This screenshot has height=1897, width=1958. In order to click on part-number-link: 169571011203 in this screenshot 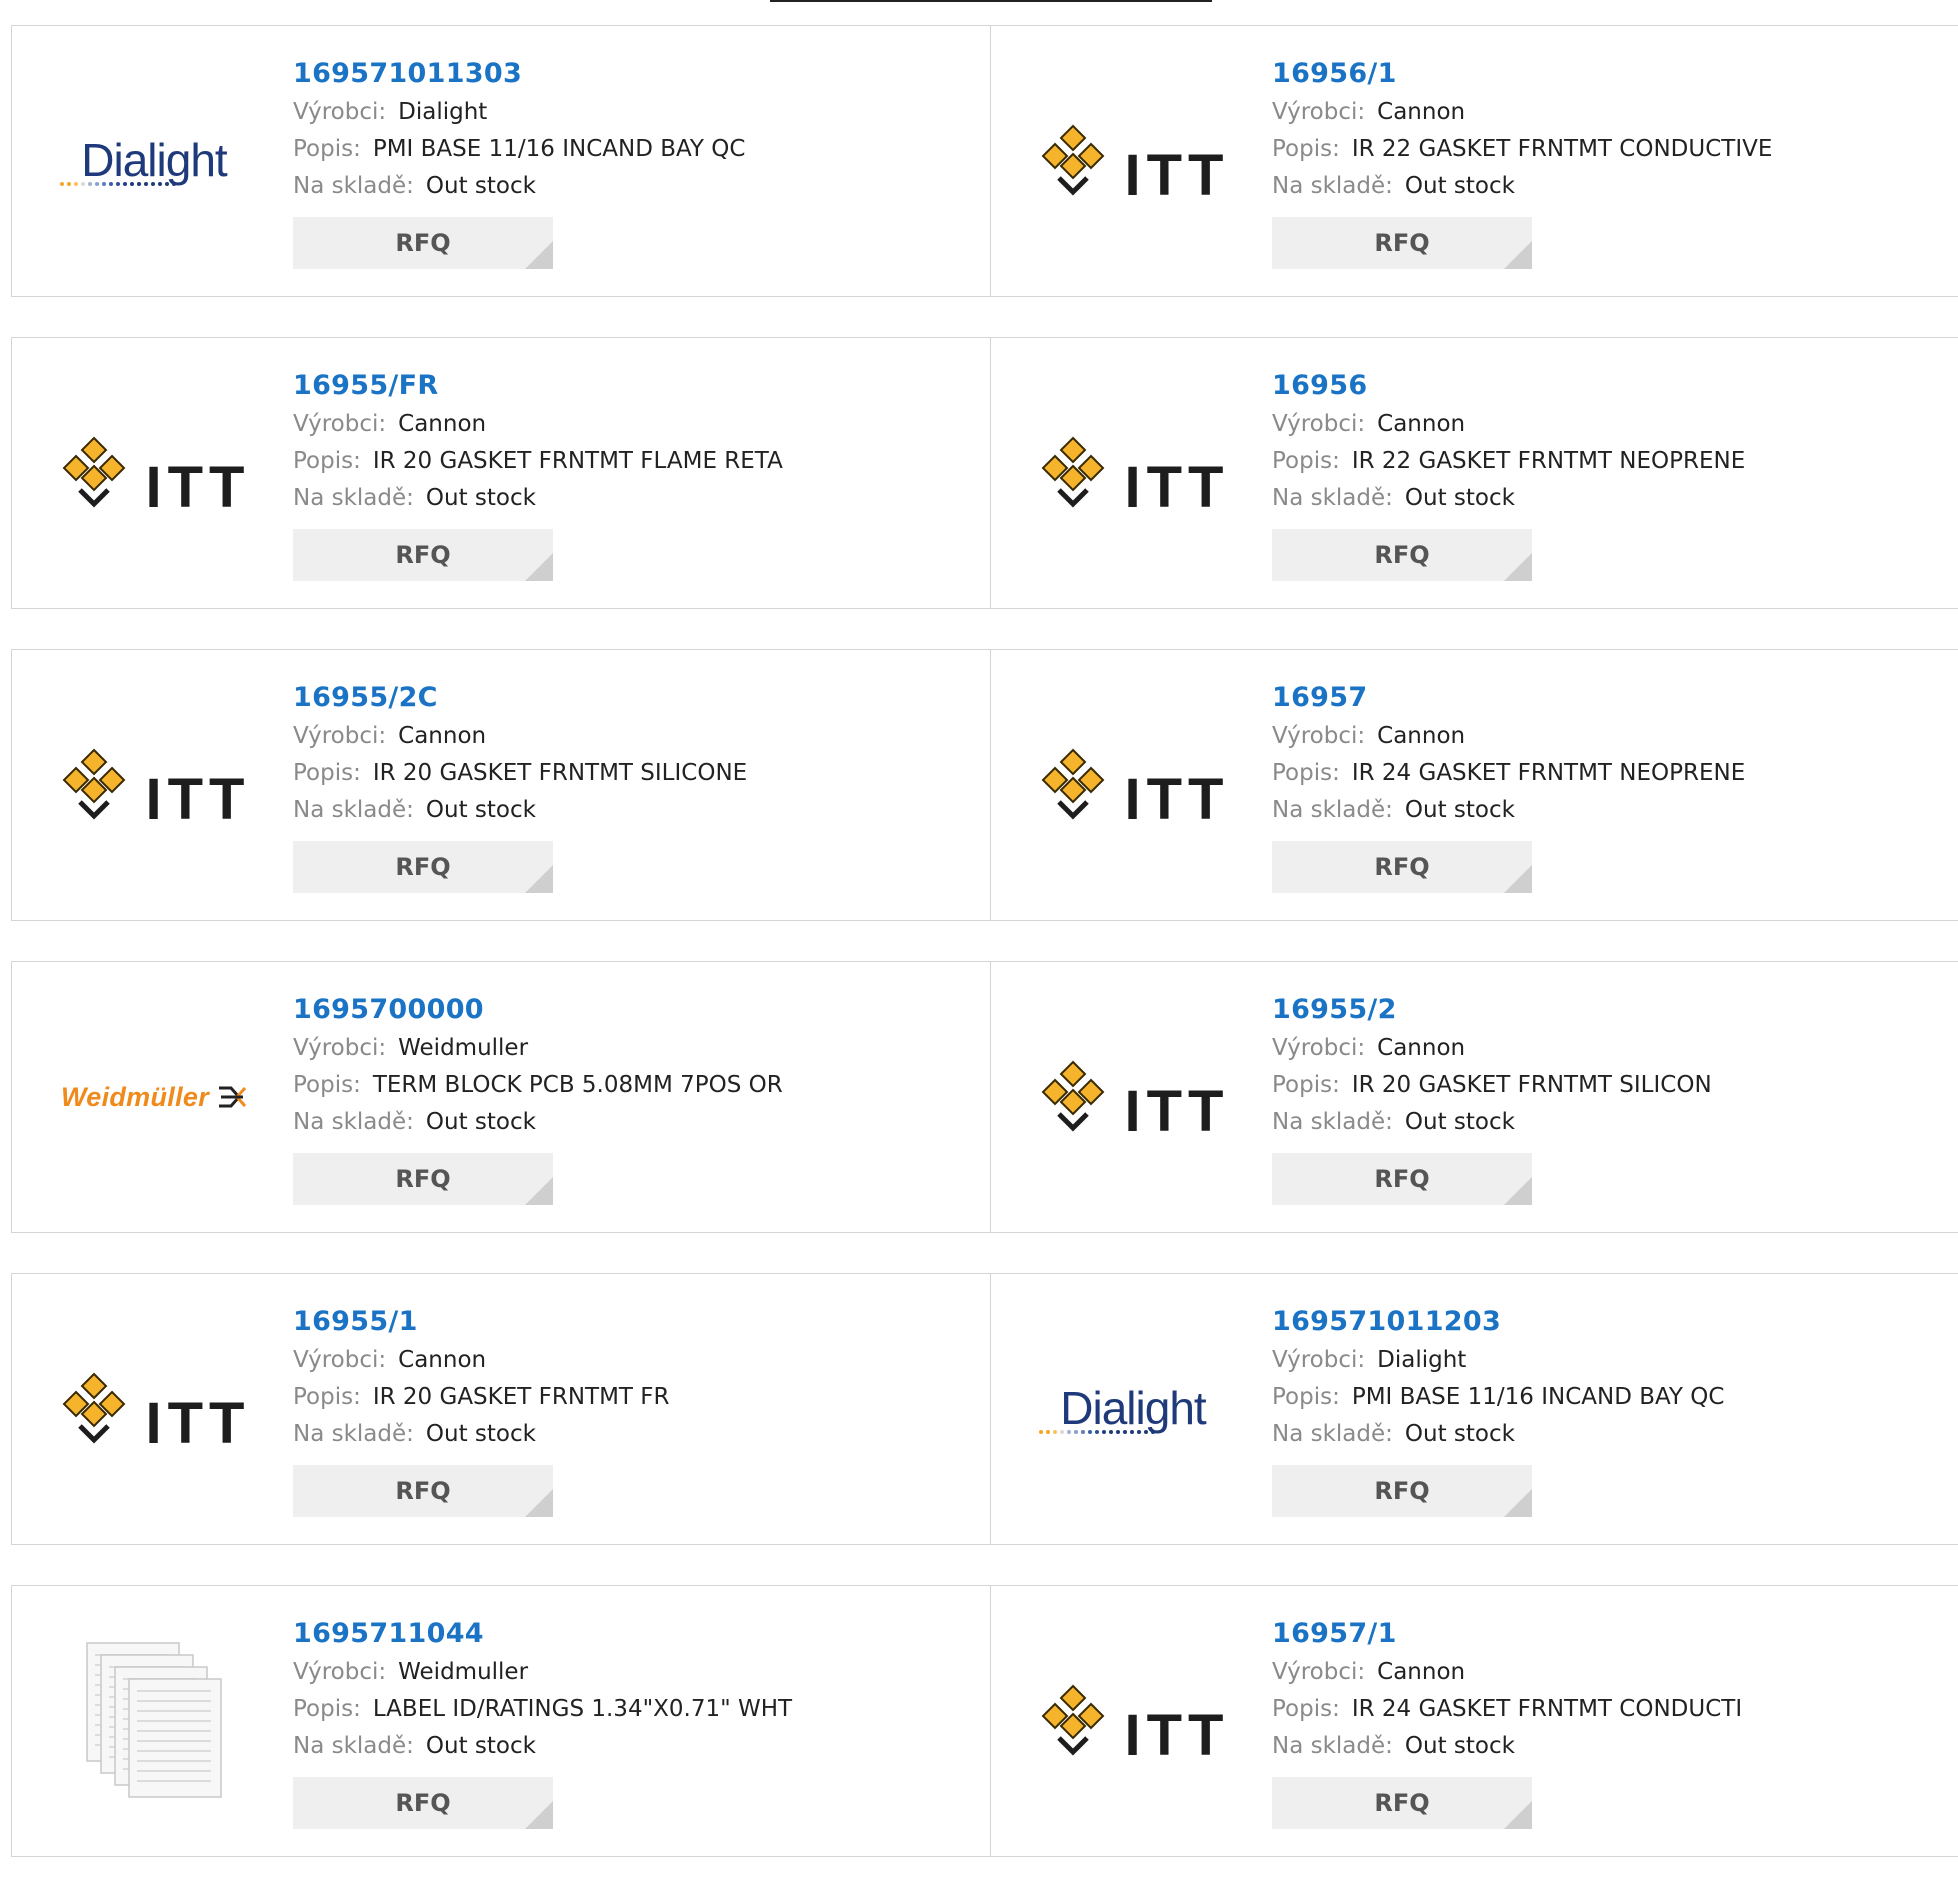, I will do `click(1498, 1322)`.